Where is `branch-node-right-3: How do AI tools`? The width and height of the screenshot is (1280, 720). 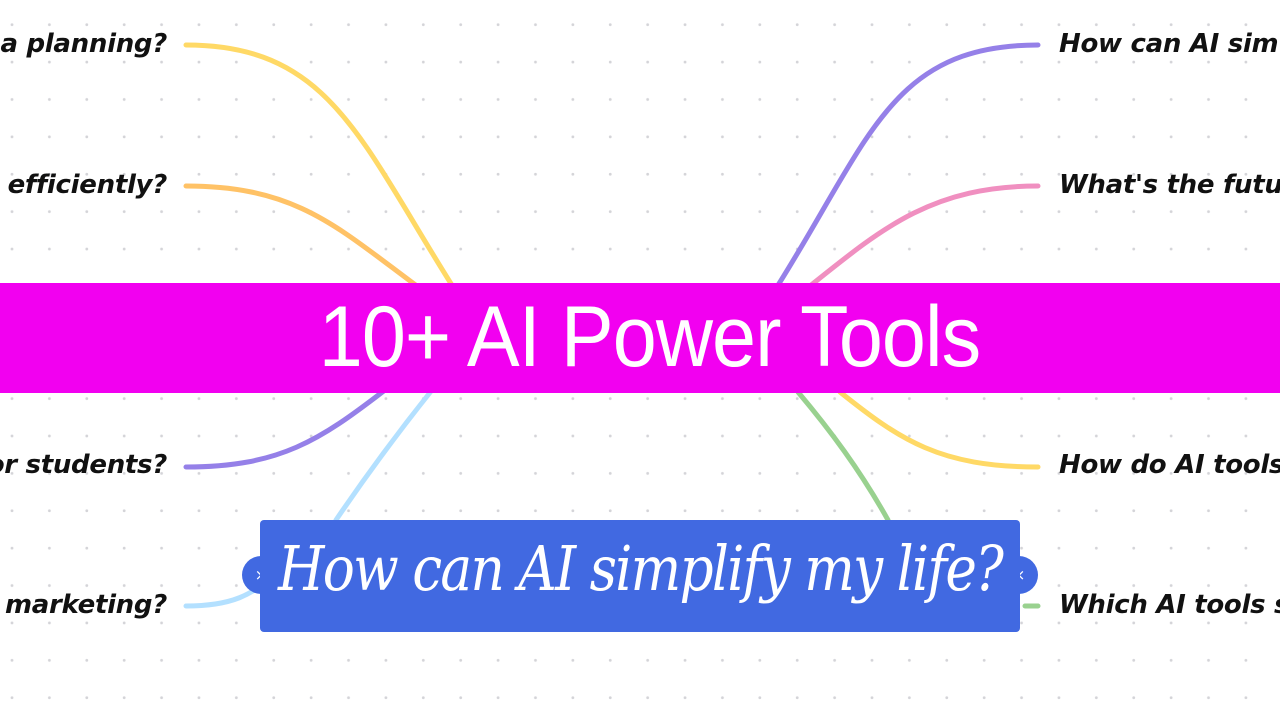
branch-node-right-3: How do AI tools is located at coordinates (1169, 465).